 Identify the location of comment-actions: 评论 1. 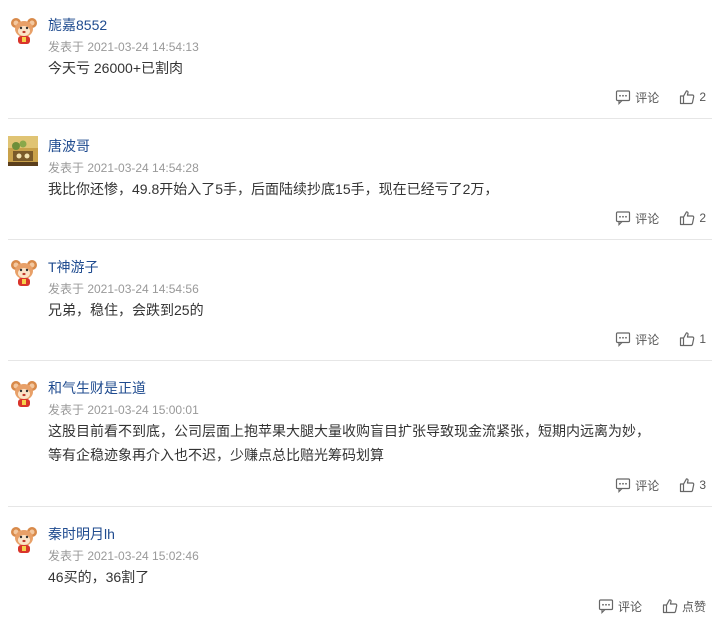
(660, 339).